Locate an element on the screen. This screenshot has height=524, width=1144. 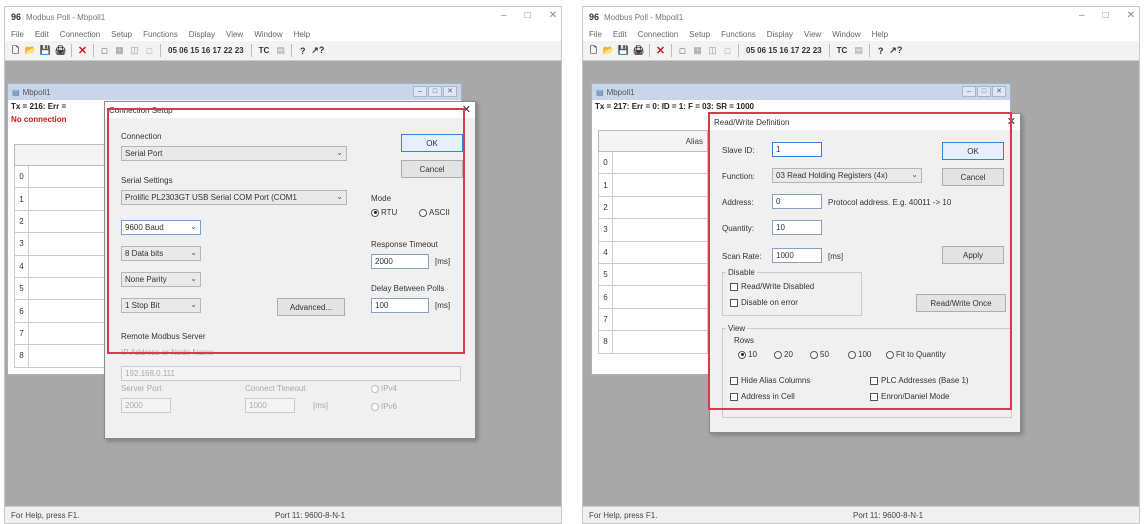
delete-icon: ✕ is located at coordinates (660, 51).